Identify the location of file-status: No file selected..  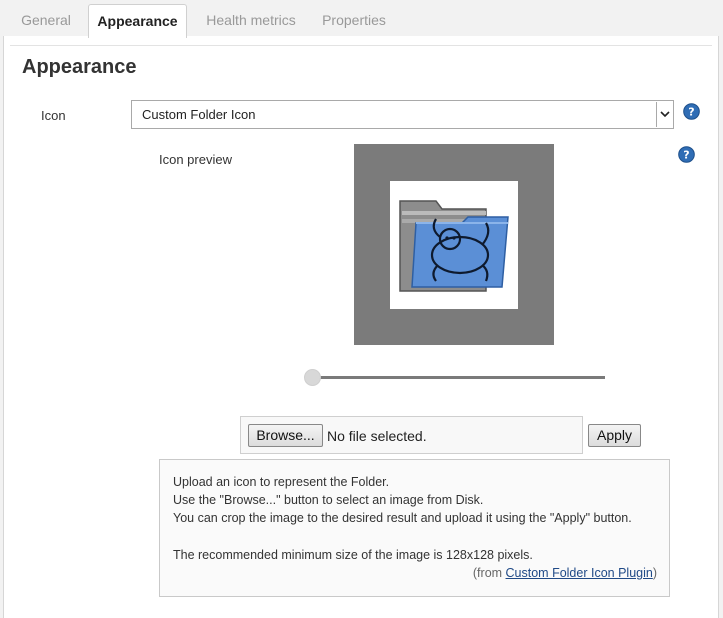
(377, 436).